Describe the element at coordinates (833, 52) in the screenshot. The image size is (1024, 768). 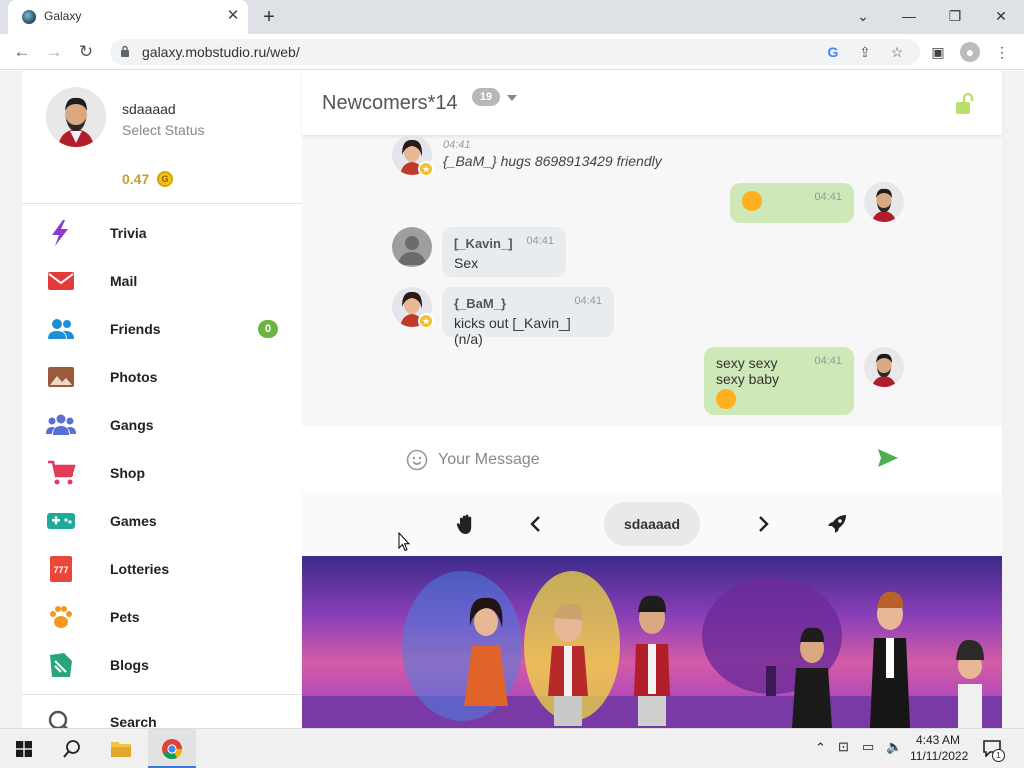
I see `google-icon: G` at that location.